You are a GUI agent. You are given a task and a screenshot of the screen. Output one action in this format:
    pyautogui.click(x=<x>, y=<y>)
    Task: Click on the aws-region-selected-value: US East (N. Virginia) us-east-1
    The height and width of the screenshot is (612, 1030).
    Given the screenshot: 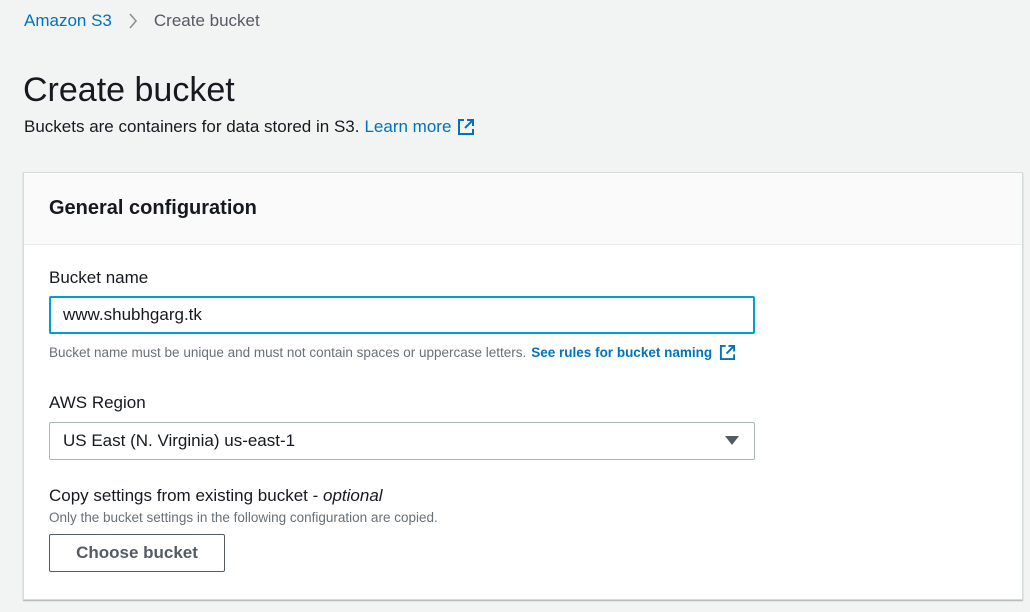 What is the action you would take?
    pyautogui.click(x=179, y=440)
    